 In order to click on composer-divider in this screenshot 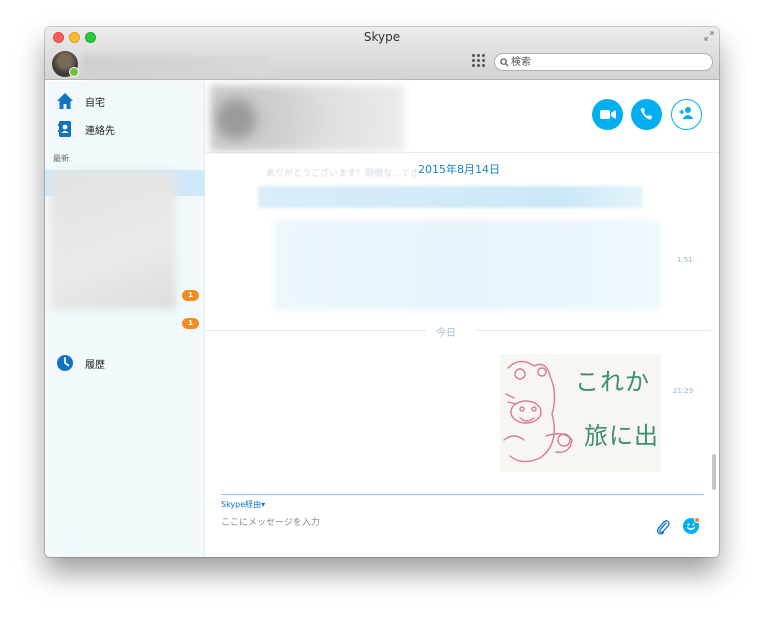, I will do `click(462, 494)`.